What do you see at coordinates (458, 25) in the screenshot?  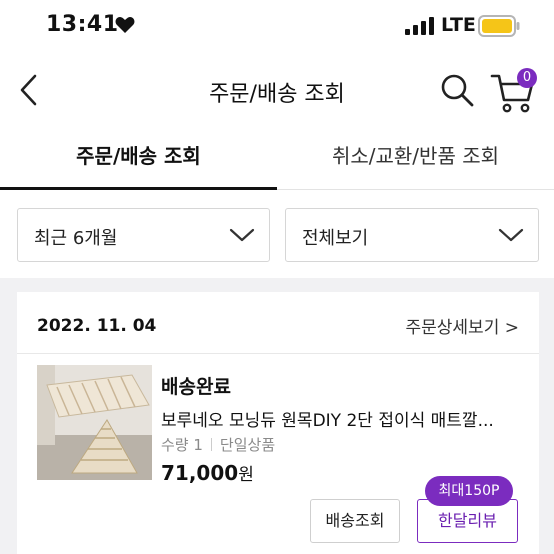 I see `network-label: LTE` at bounding box center [458, 25].